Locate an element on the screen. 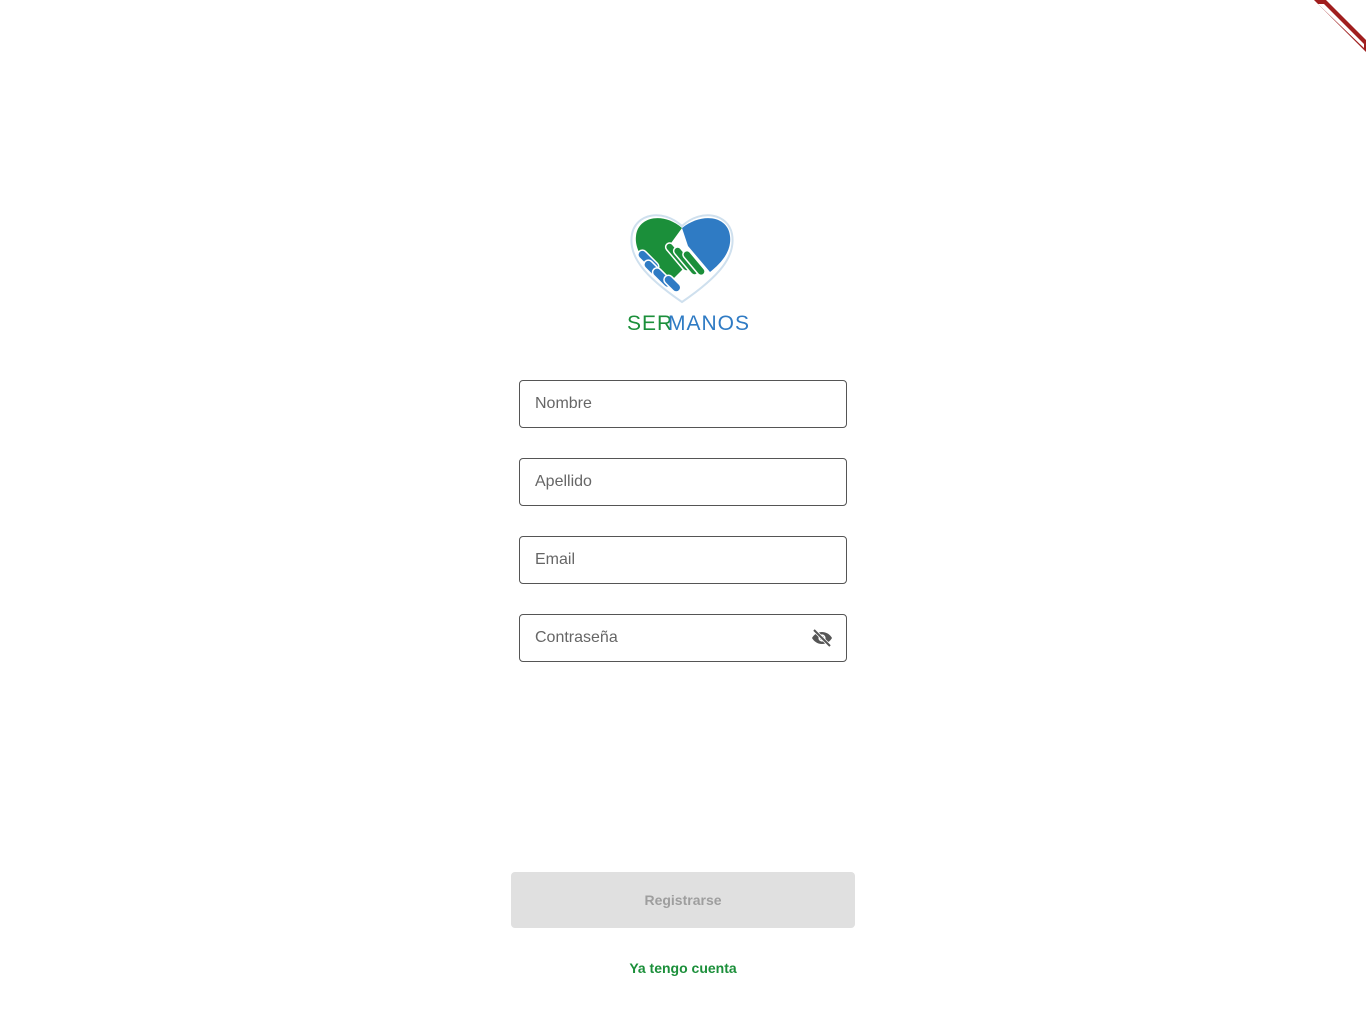 The height and width of the screenshot is (1024, 1366). email-placeholder: Email is located at coordinates (555, 559).